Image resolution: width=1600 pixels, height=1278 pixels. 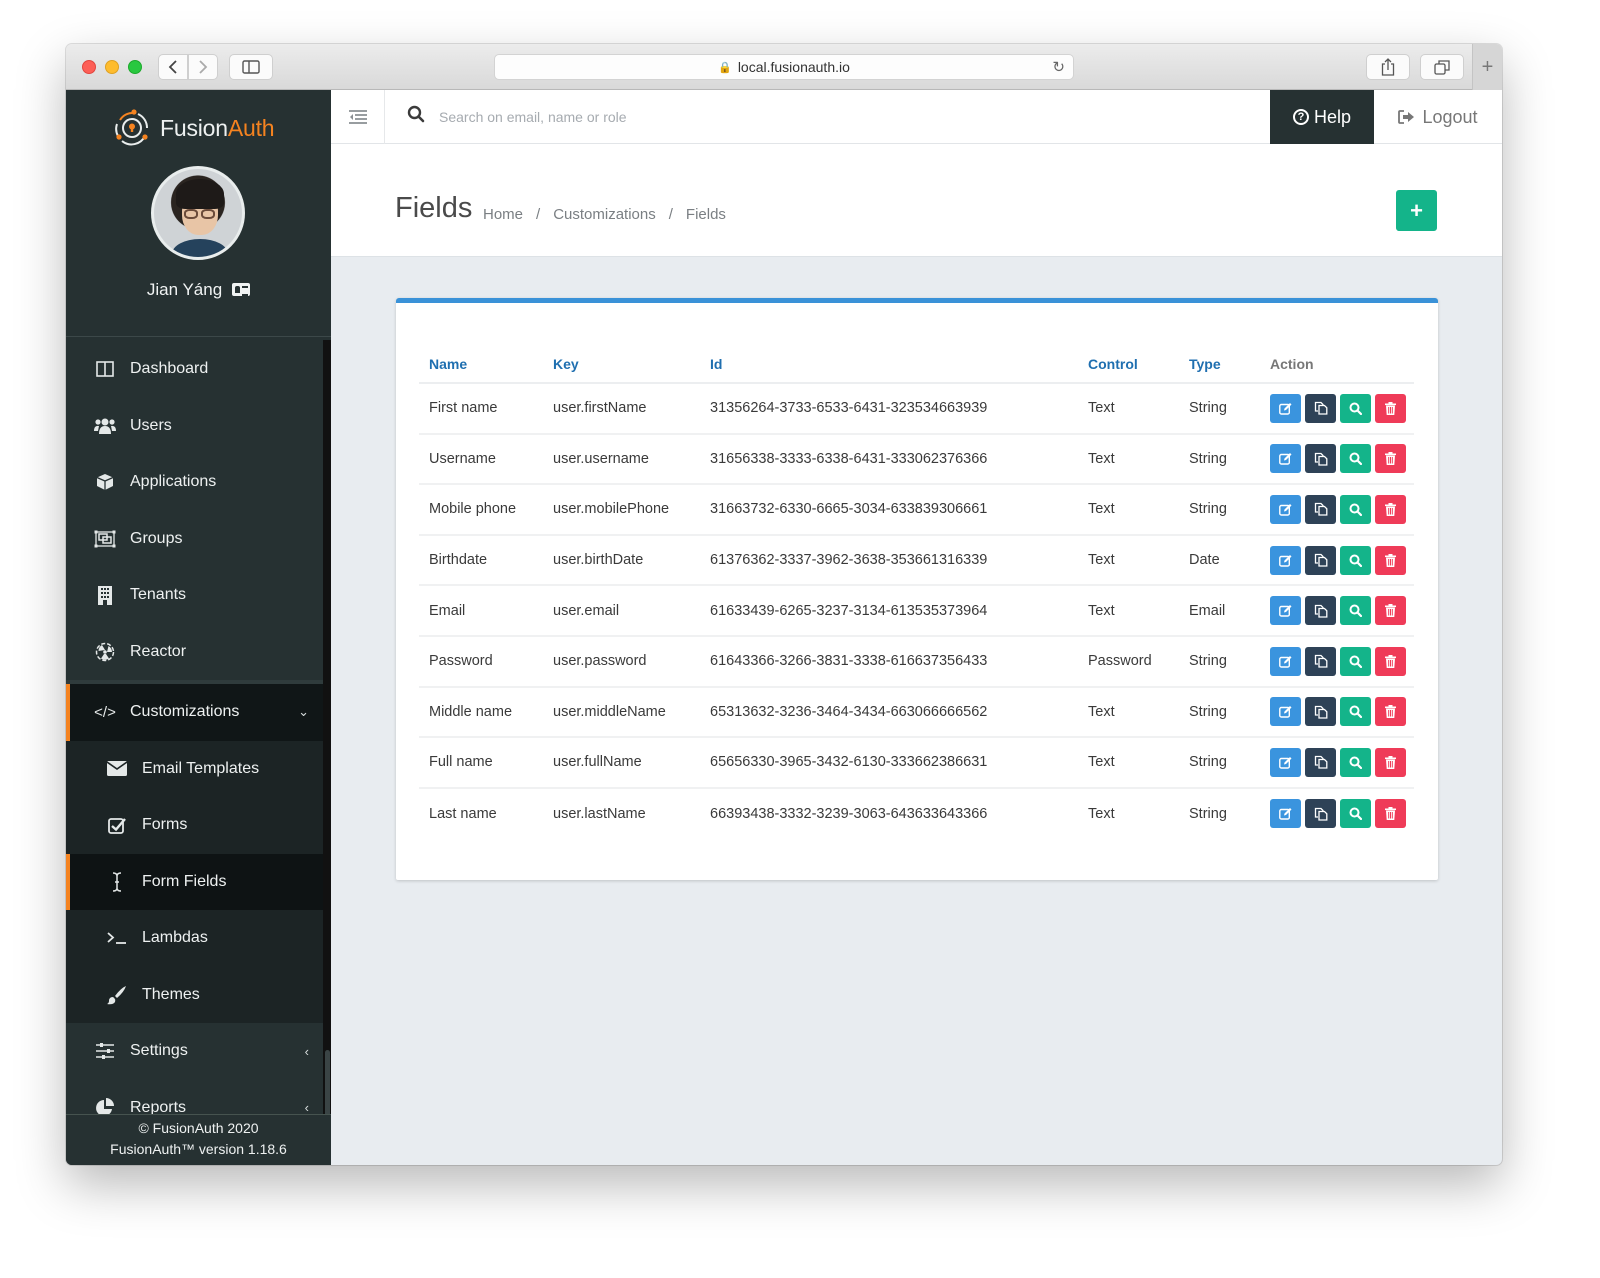 I want to click on column-header-type: Type, so click(x=1219, y=364).